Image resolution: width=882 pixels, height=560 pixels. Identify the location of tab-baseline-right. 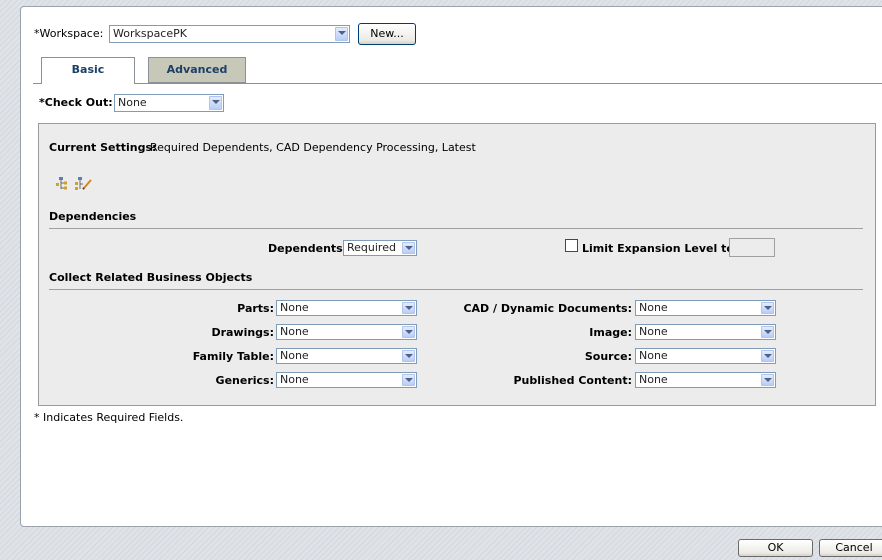
(508, 83).